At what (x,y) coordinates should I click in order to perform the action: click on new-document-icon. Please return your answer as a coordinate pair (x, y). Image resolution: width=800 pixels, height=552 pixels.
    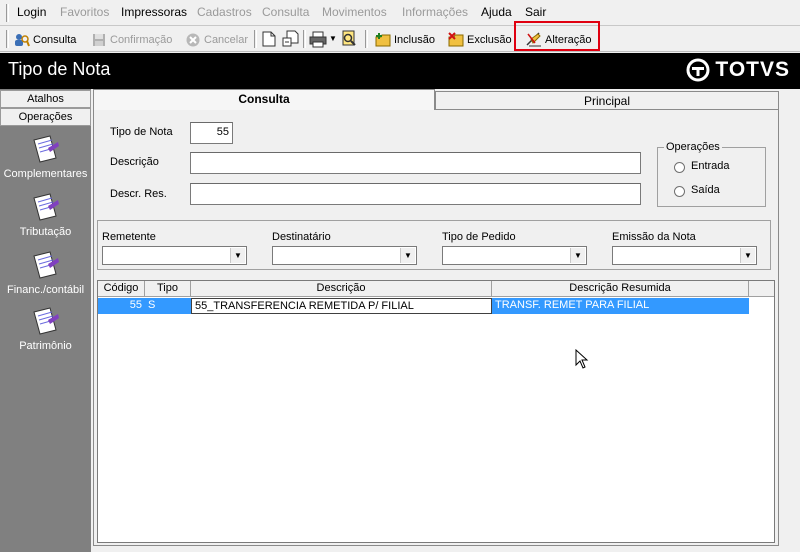
    Looking at the image, I should click on (269, 39).